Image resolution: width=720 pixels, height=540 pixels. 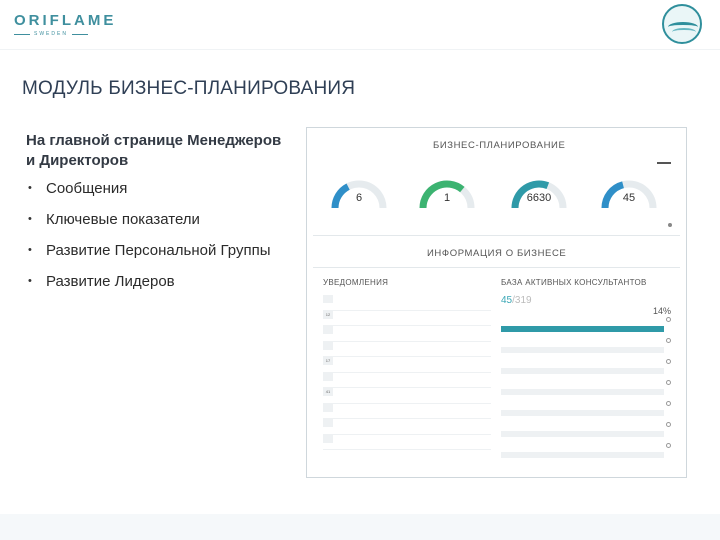 I want to click on wave-stroke, so click(x=684, y=32).